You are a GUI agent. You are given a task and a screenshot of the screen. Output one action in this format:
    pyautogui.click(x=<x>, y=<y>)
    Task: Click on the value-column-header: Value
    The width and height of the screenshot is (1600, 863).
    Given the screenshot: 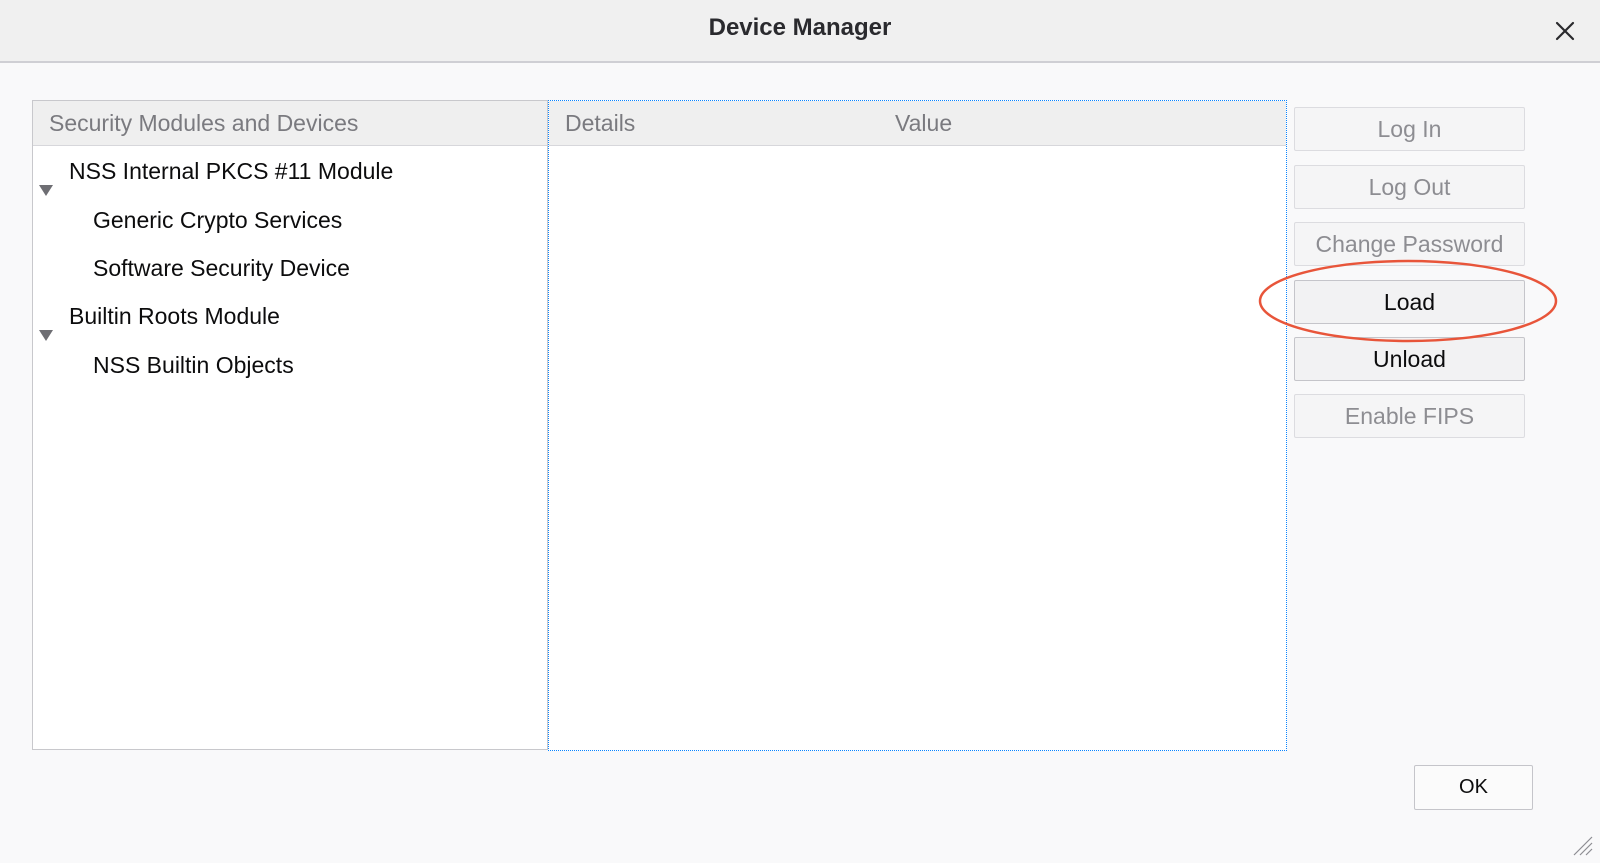 What is the action you would take?
    pyautogui.click(x=1082, y=123)
    